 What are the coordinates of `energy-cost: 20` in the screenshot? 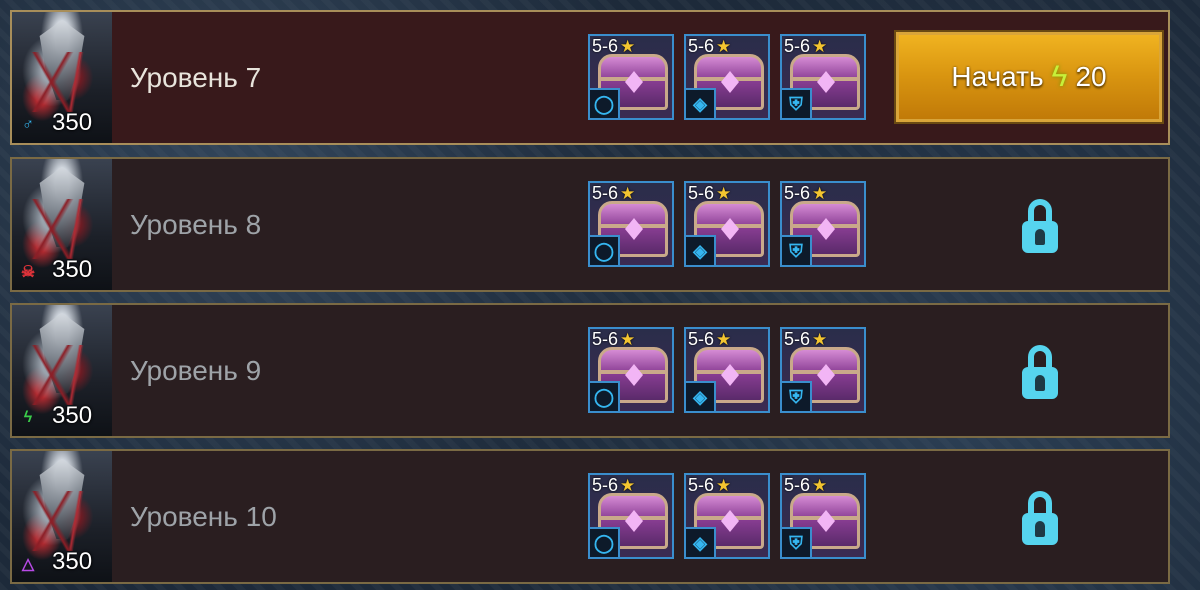 It's located at (1091, 76).